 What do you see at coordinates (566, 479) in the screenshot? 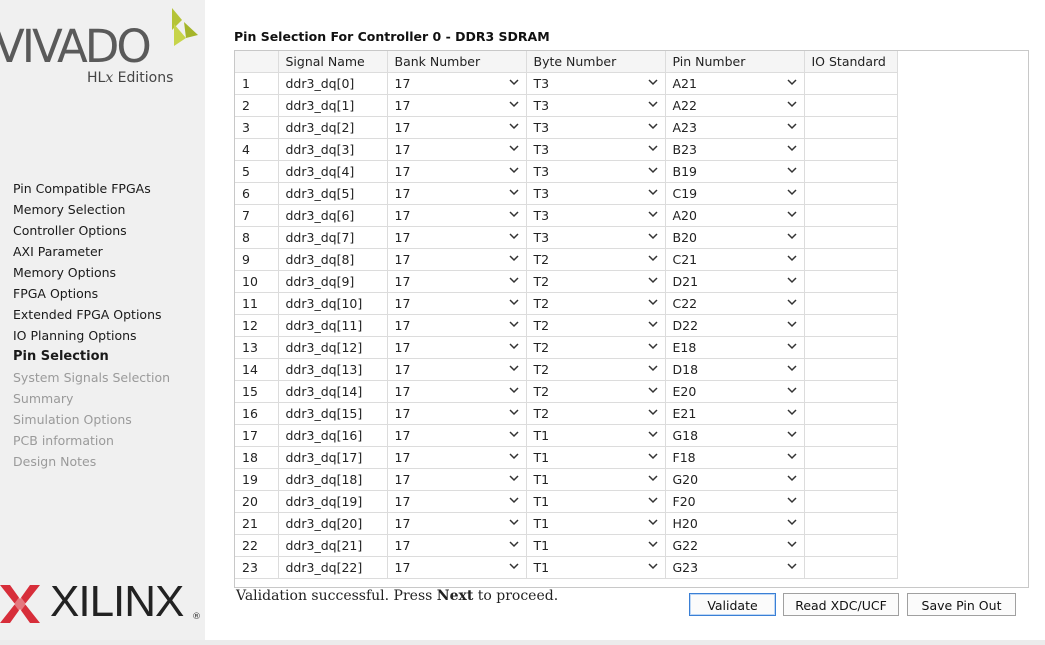
I see `table-row: 19 ddr3_dq[18] 17 T1 G20` at bounding box center [566, 479].